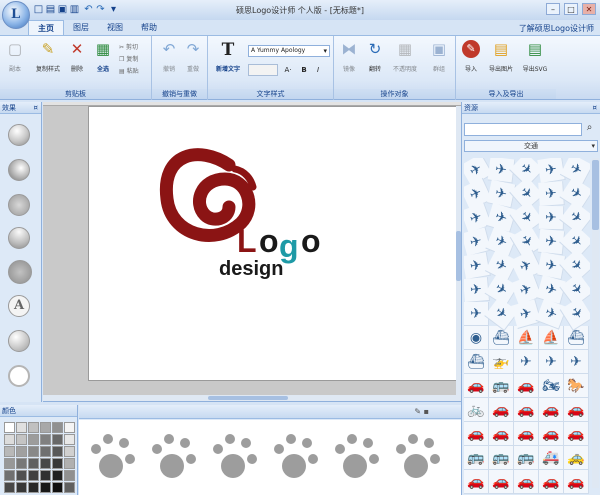 This screenshot has width=600, height=495. I want to click on shape-item: ⛴, so click(576, 338).